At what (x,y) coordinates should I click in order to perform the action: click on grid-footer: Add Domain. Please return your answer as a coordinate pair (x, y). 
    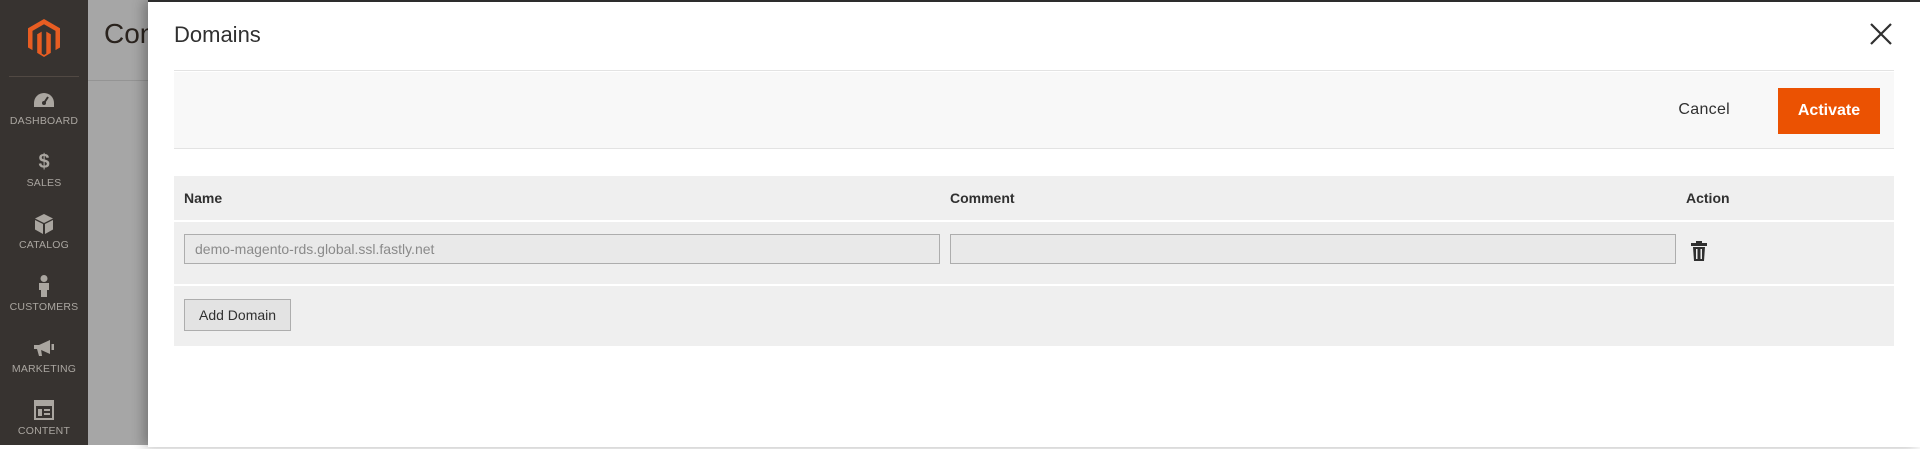
    Looking at the image, I should click on (1034, 316).